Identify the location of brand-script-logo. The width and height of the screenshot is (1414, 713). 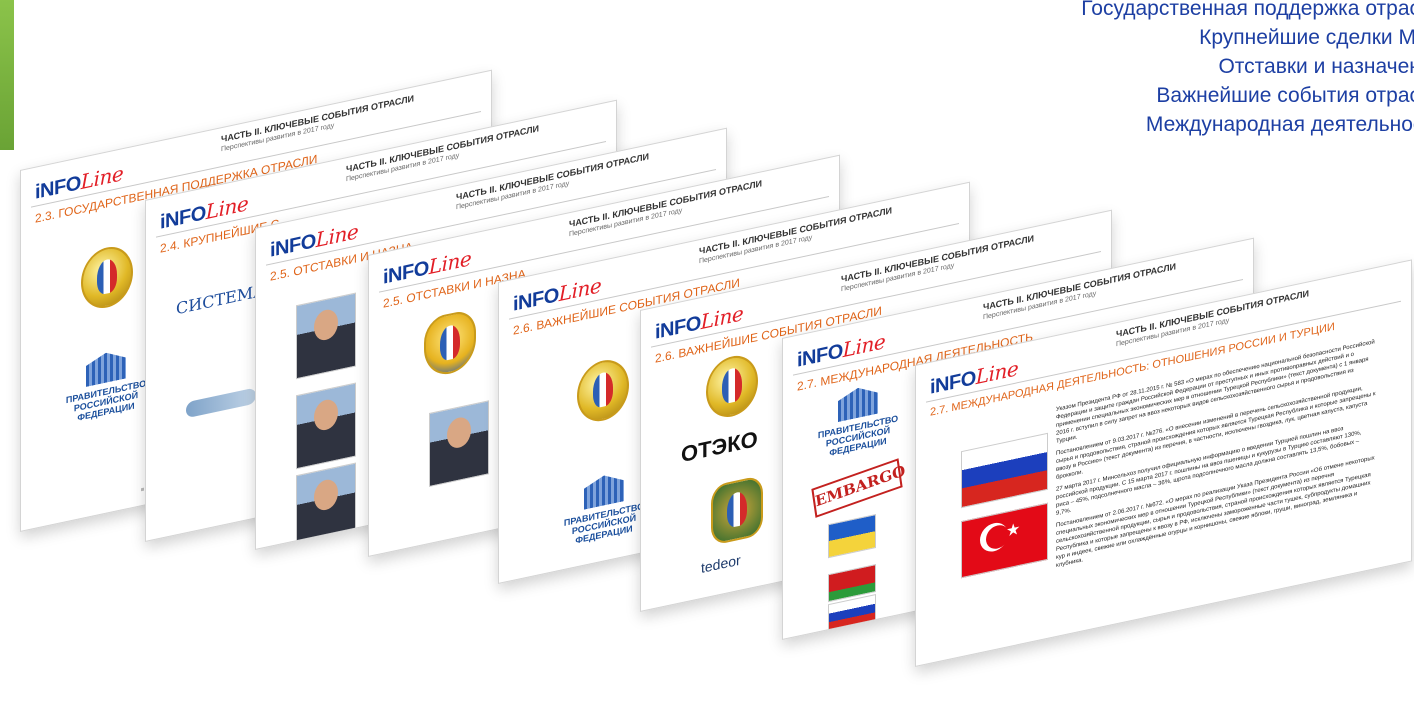
(221, 403).